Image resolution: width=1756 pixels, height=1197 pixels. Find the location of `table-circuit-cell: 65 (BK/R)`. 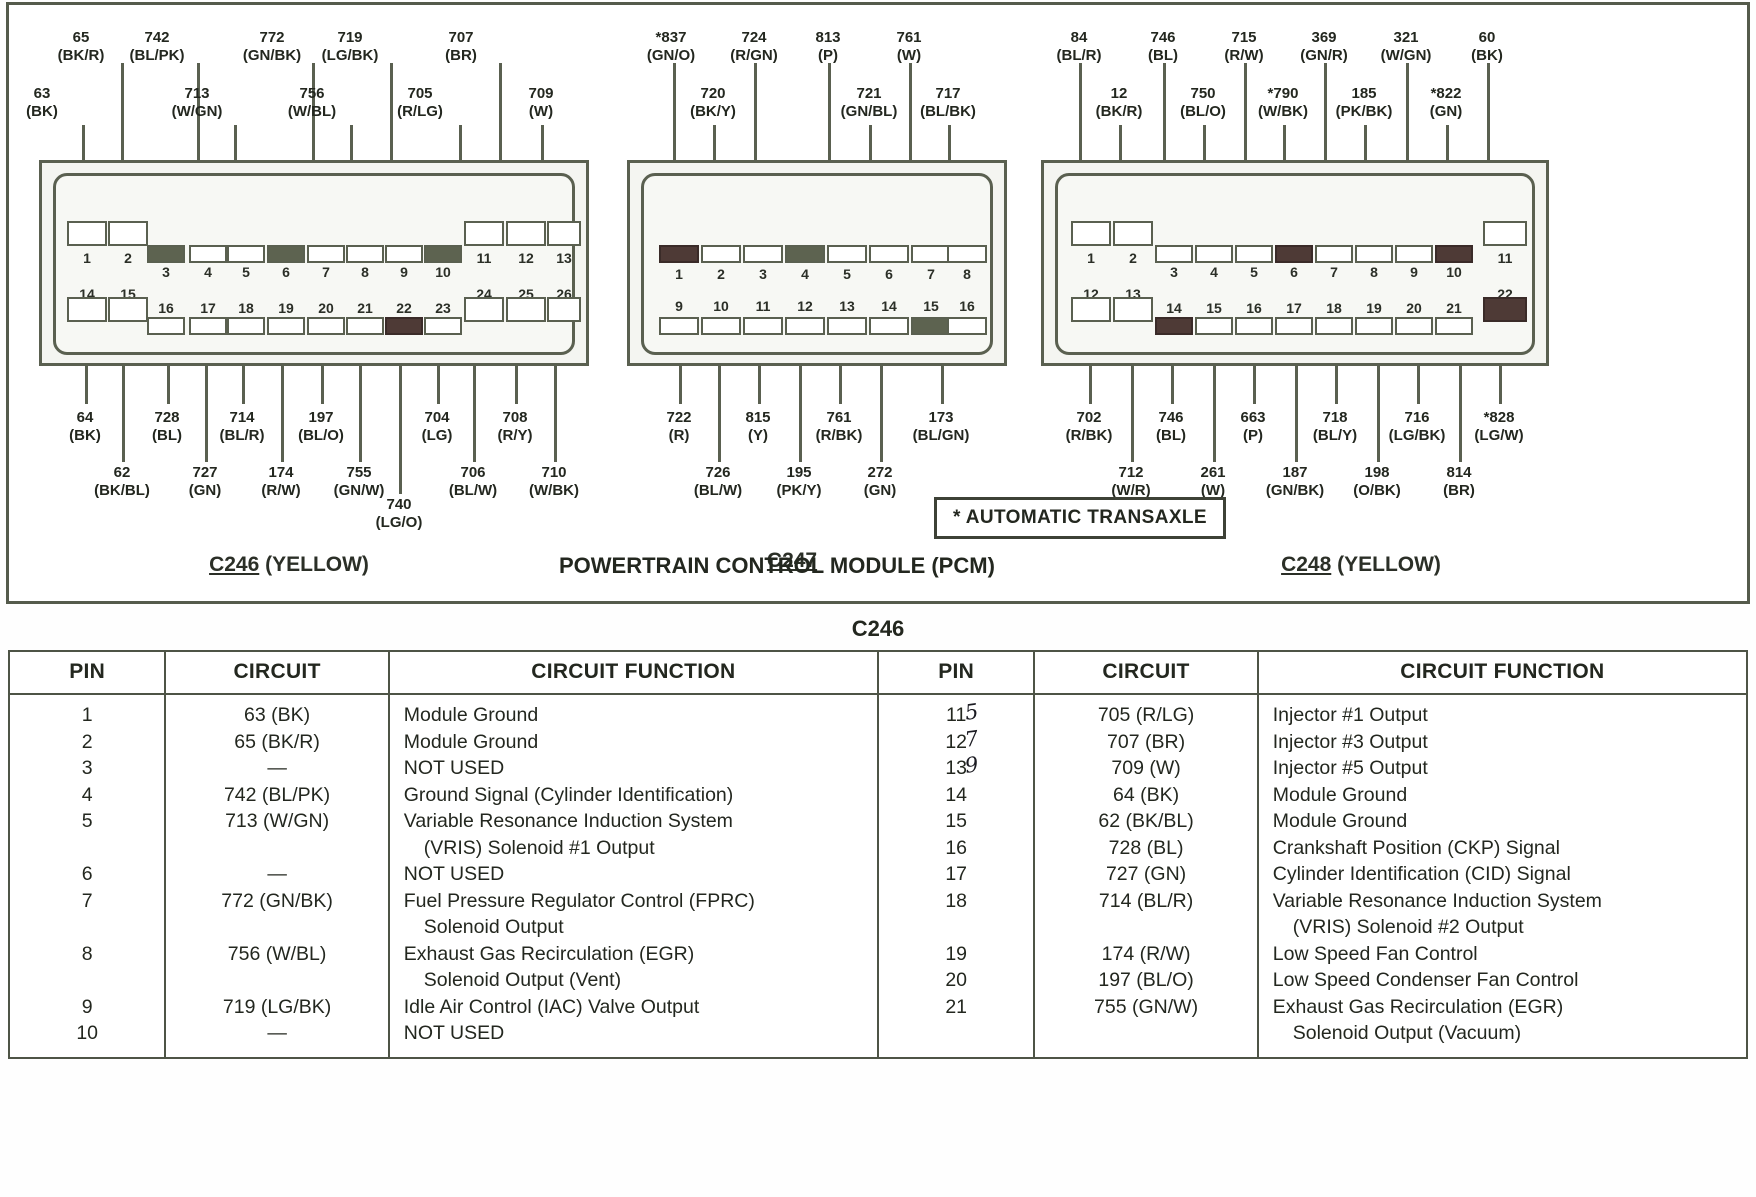

table-circuit-cell: 65 (BK/R) is located at coordinates (277, 741).